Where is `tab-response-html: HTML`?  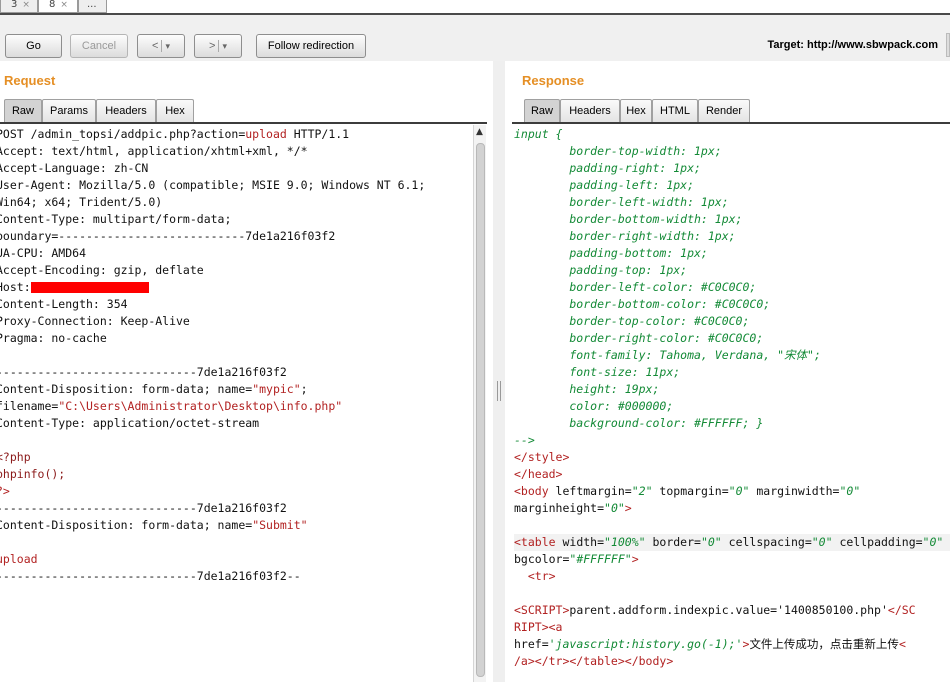
tab-response-html: HTML is located at coordinates (675, 110).